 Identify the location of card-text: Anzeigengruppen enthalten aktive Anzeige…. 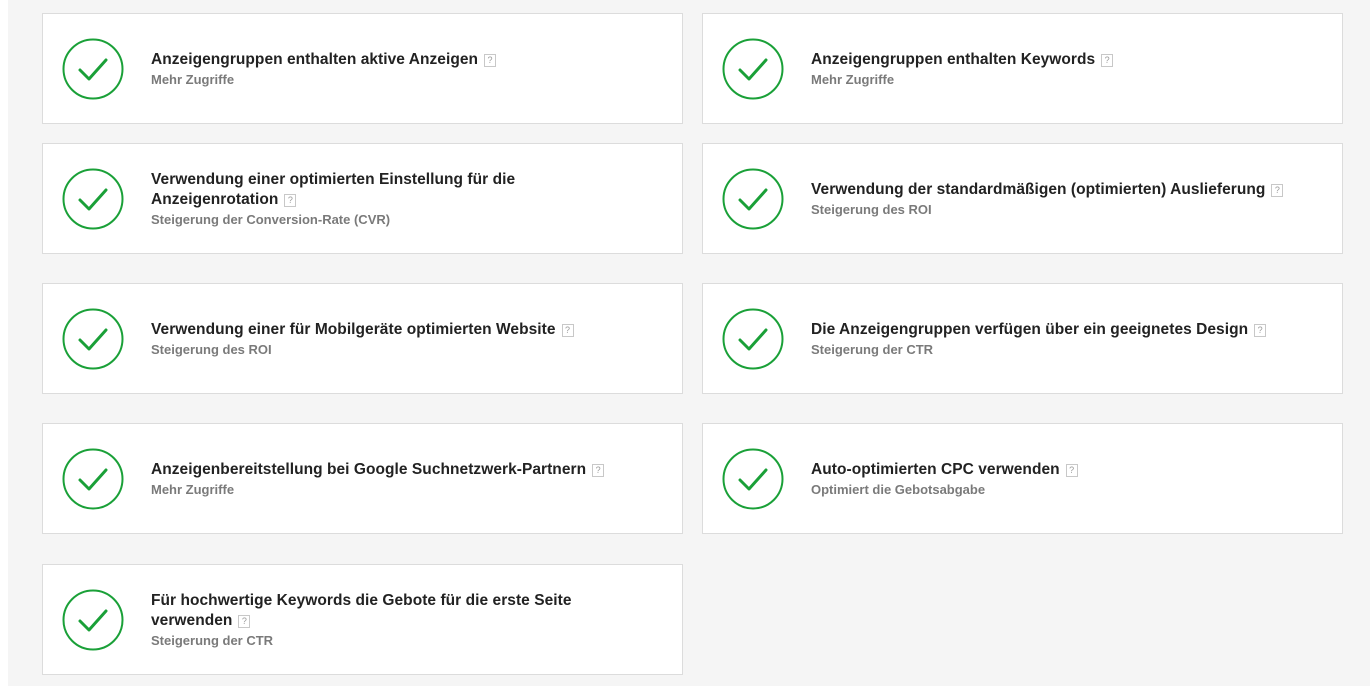
(396, 69).